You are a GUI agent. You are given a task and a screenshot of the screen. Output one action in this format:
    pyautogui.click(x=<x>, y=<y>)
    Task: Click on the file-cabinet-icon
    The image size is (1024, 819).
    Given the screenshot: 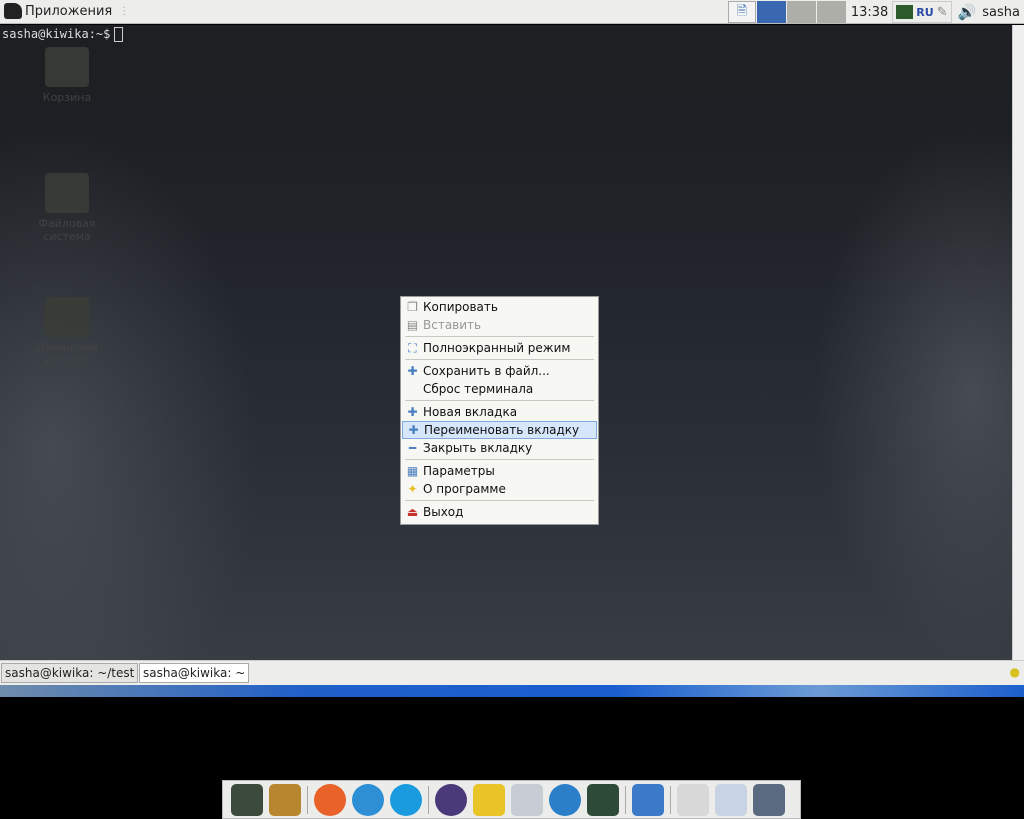 What is the action you would take?
    pyautogui.click(x=285, y=799)
    